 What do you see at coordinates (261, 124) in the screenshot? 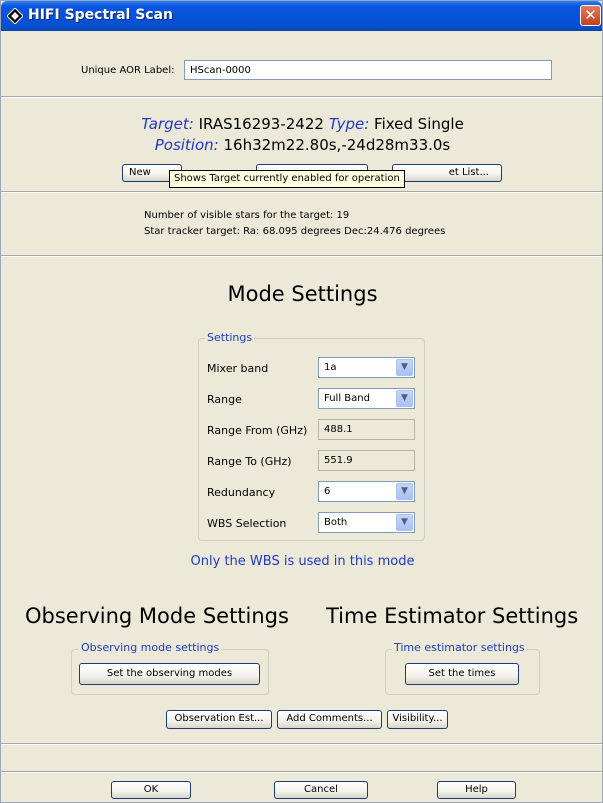
I see `target-value: IRAS16293-2422` at bounding box center [261, 124].